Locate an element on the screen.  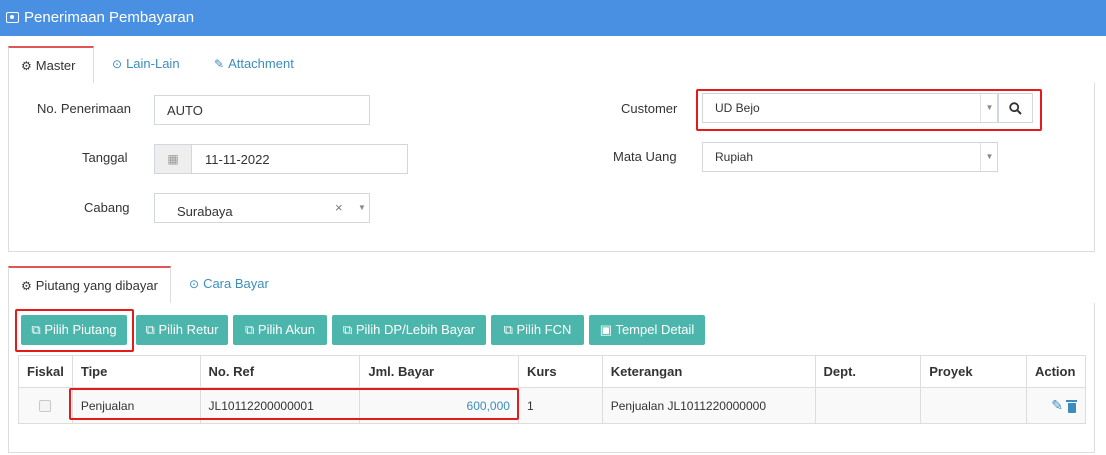
customer-highlight is located at coordinates (869, 110).